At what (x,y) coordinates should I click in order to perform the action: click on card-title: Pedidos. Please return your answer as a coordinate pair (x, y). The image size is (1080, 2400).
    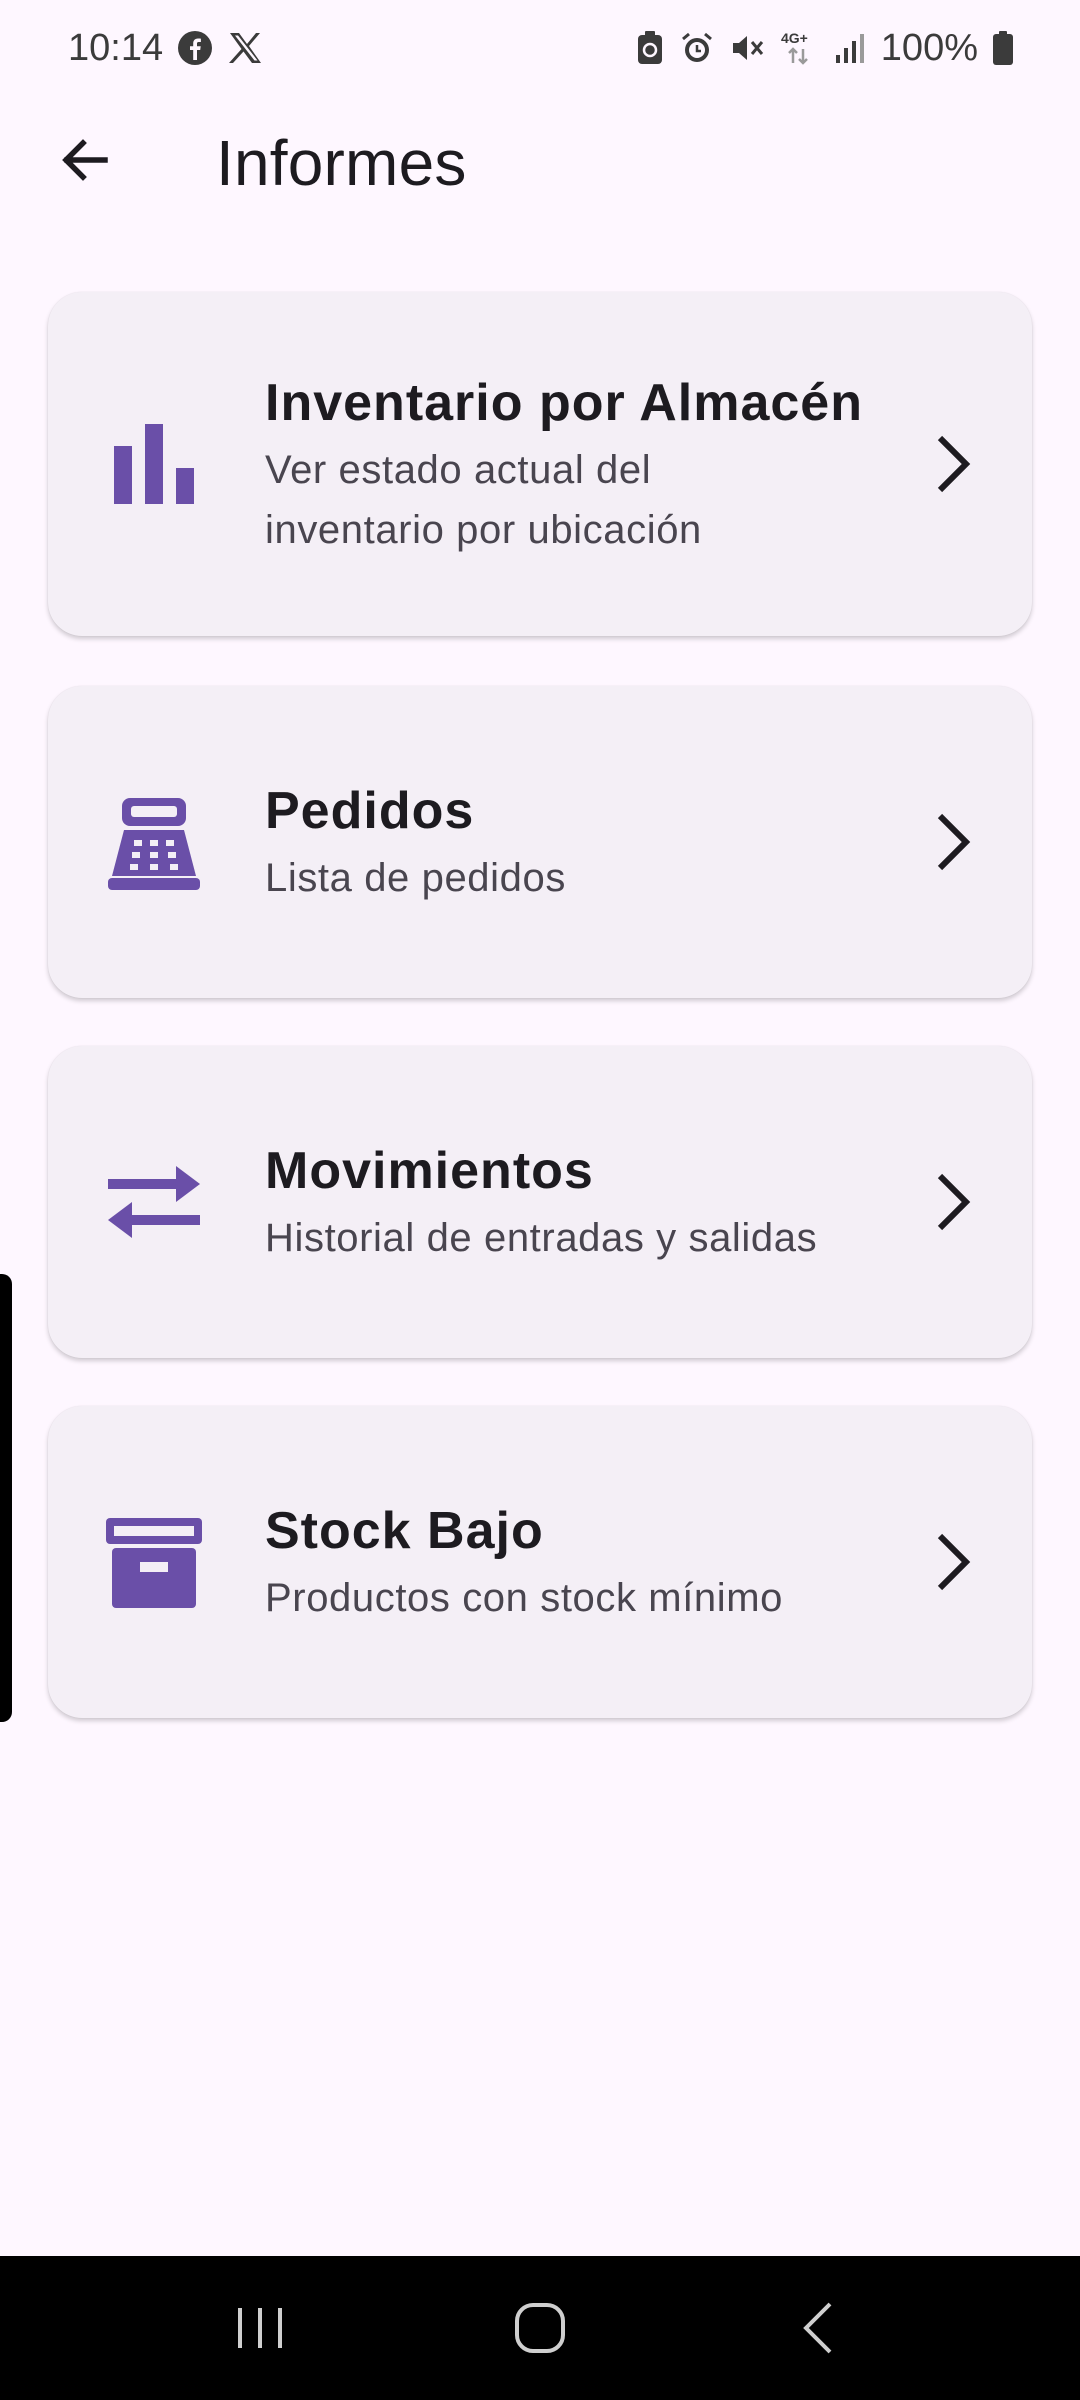
    Looking at the image, I should click on (370, 811).